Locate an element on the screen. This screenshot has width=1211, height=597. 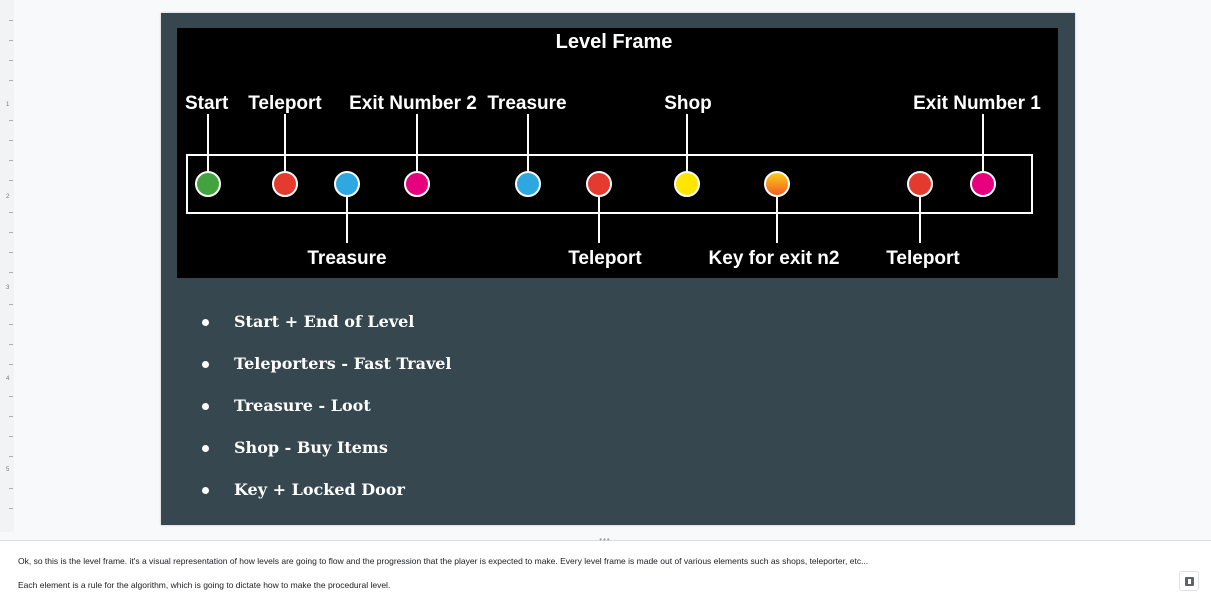
ruler-number: 1 is located at coordinates (8, 105).